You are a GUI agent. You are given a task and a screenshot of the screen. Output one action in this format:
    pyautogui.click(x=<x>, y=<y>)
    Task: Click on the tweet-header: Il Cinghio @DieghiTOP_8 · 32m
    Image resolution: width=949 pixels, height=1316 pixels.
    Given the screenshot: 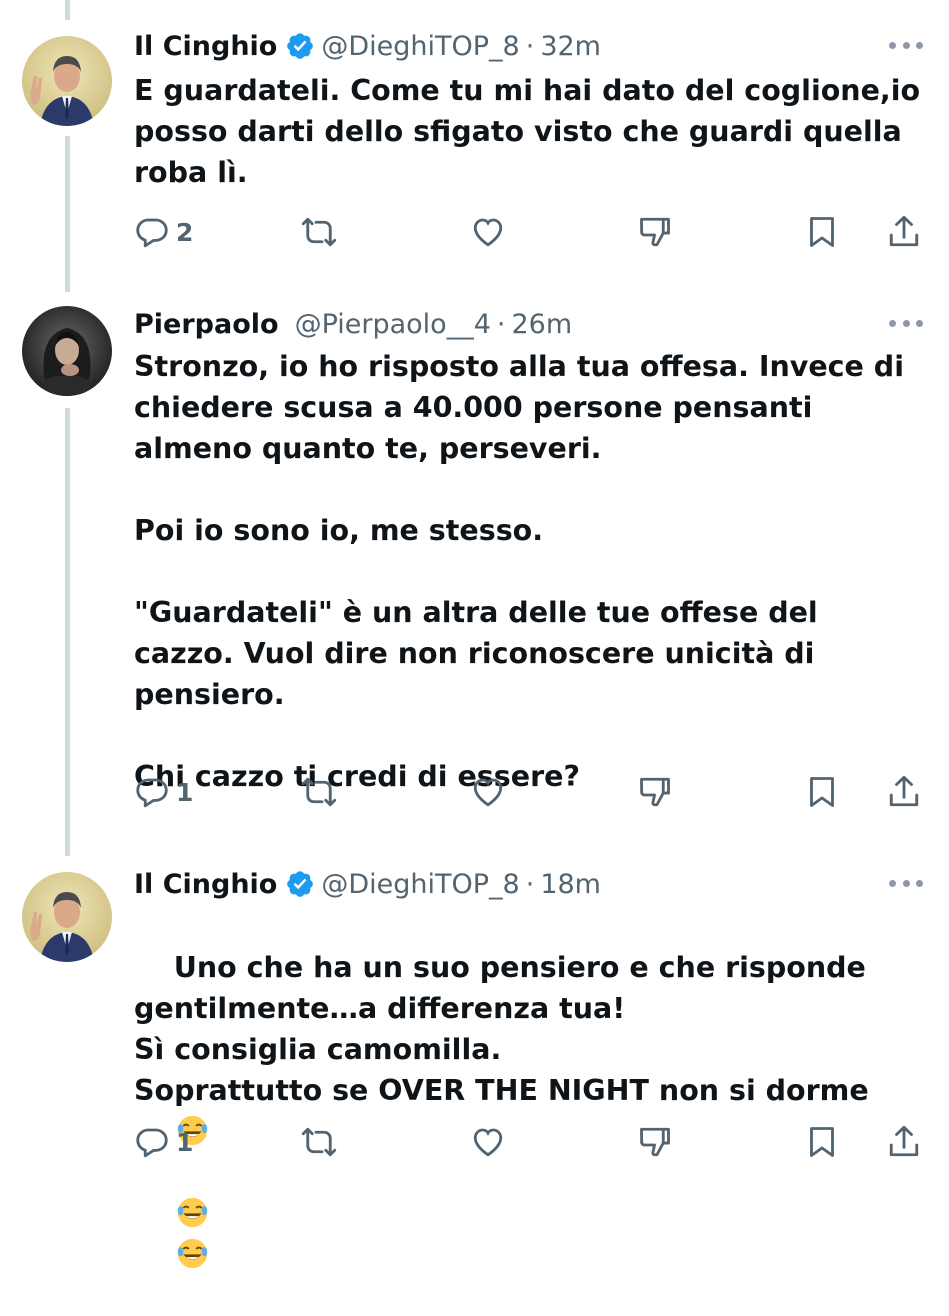 What is the action you would take?
    pyautogui.click(x=367, y=46)
    